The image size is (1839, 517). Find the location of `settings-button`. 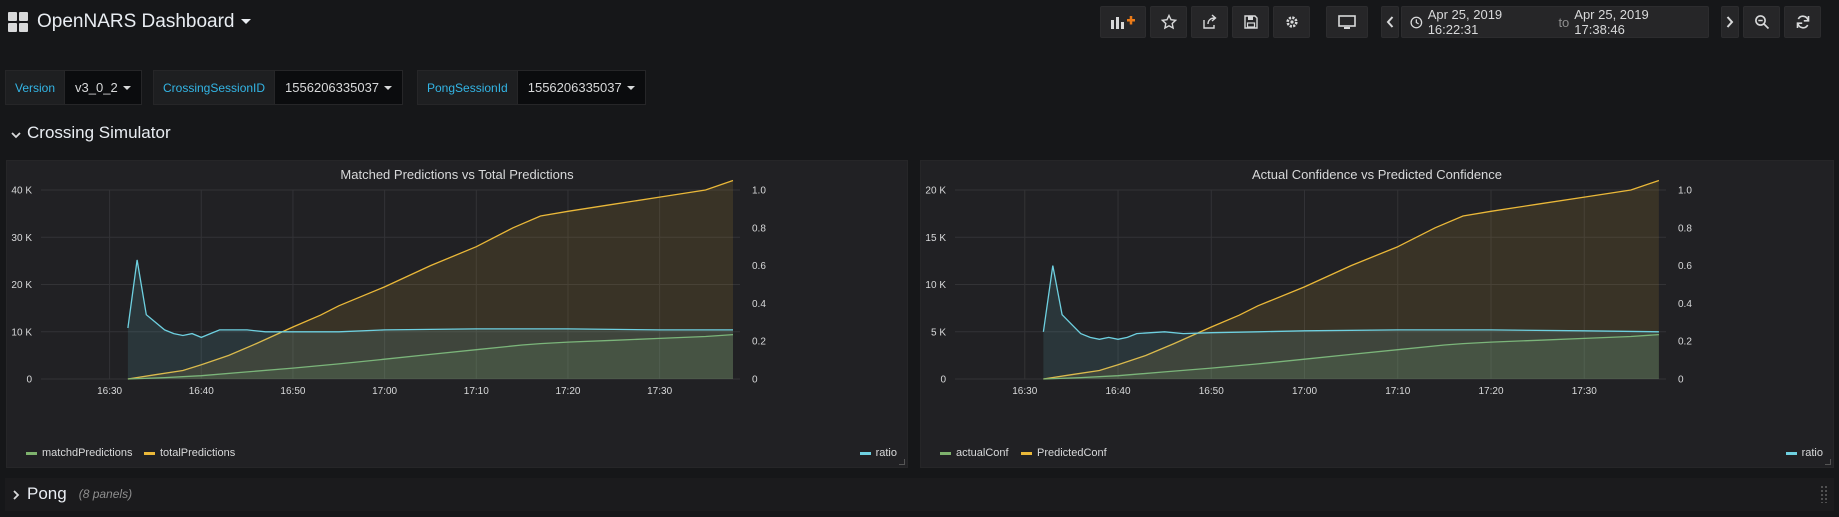

settings-button is located at coordinates (1291, 22).